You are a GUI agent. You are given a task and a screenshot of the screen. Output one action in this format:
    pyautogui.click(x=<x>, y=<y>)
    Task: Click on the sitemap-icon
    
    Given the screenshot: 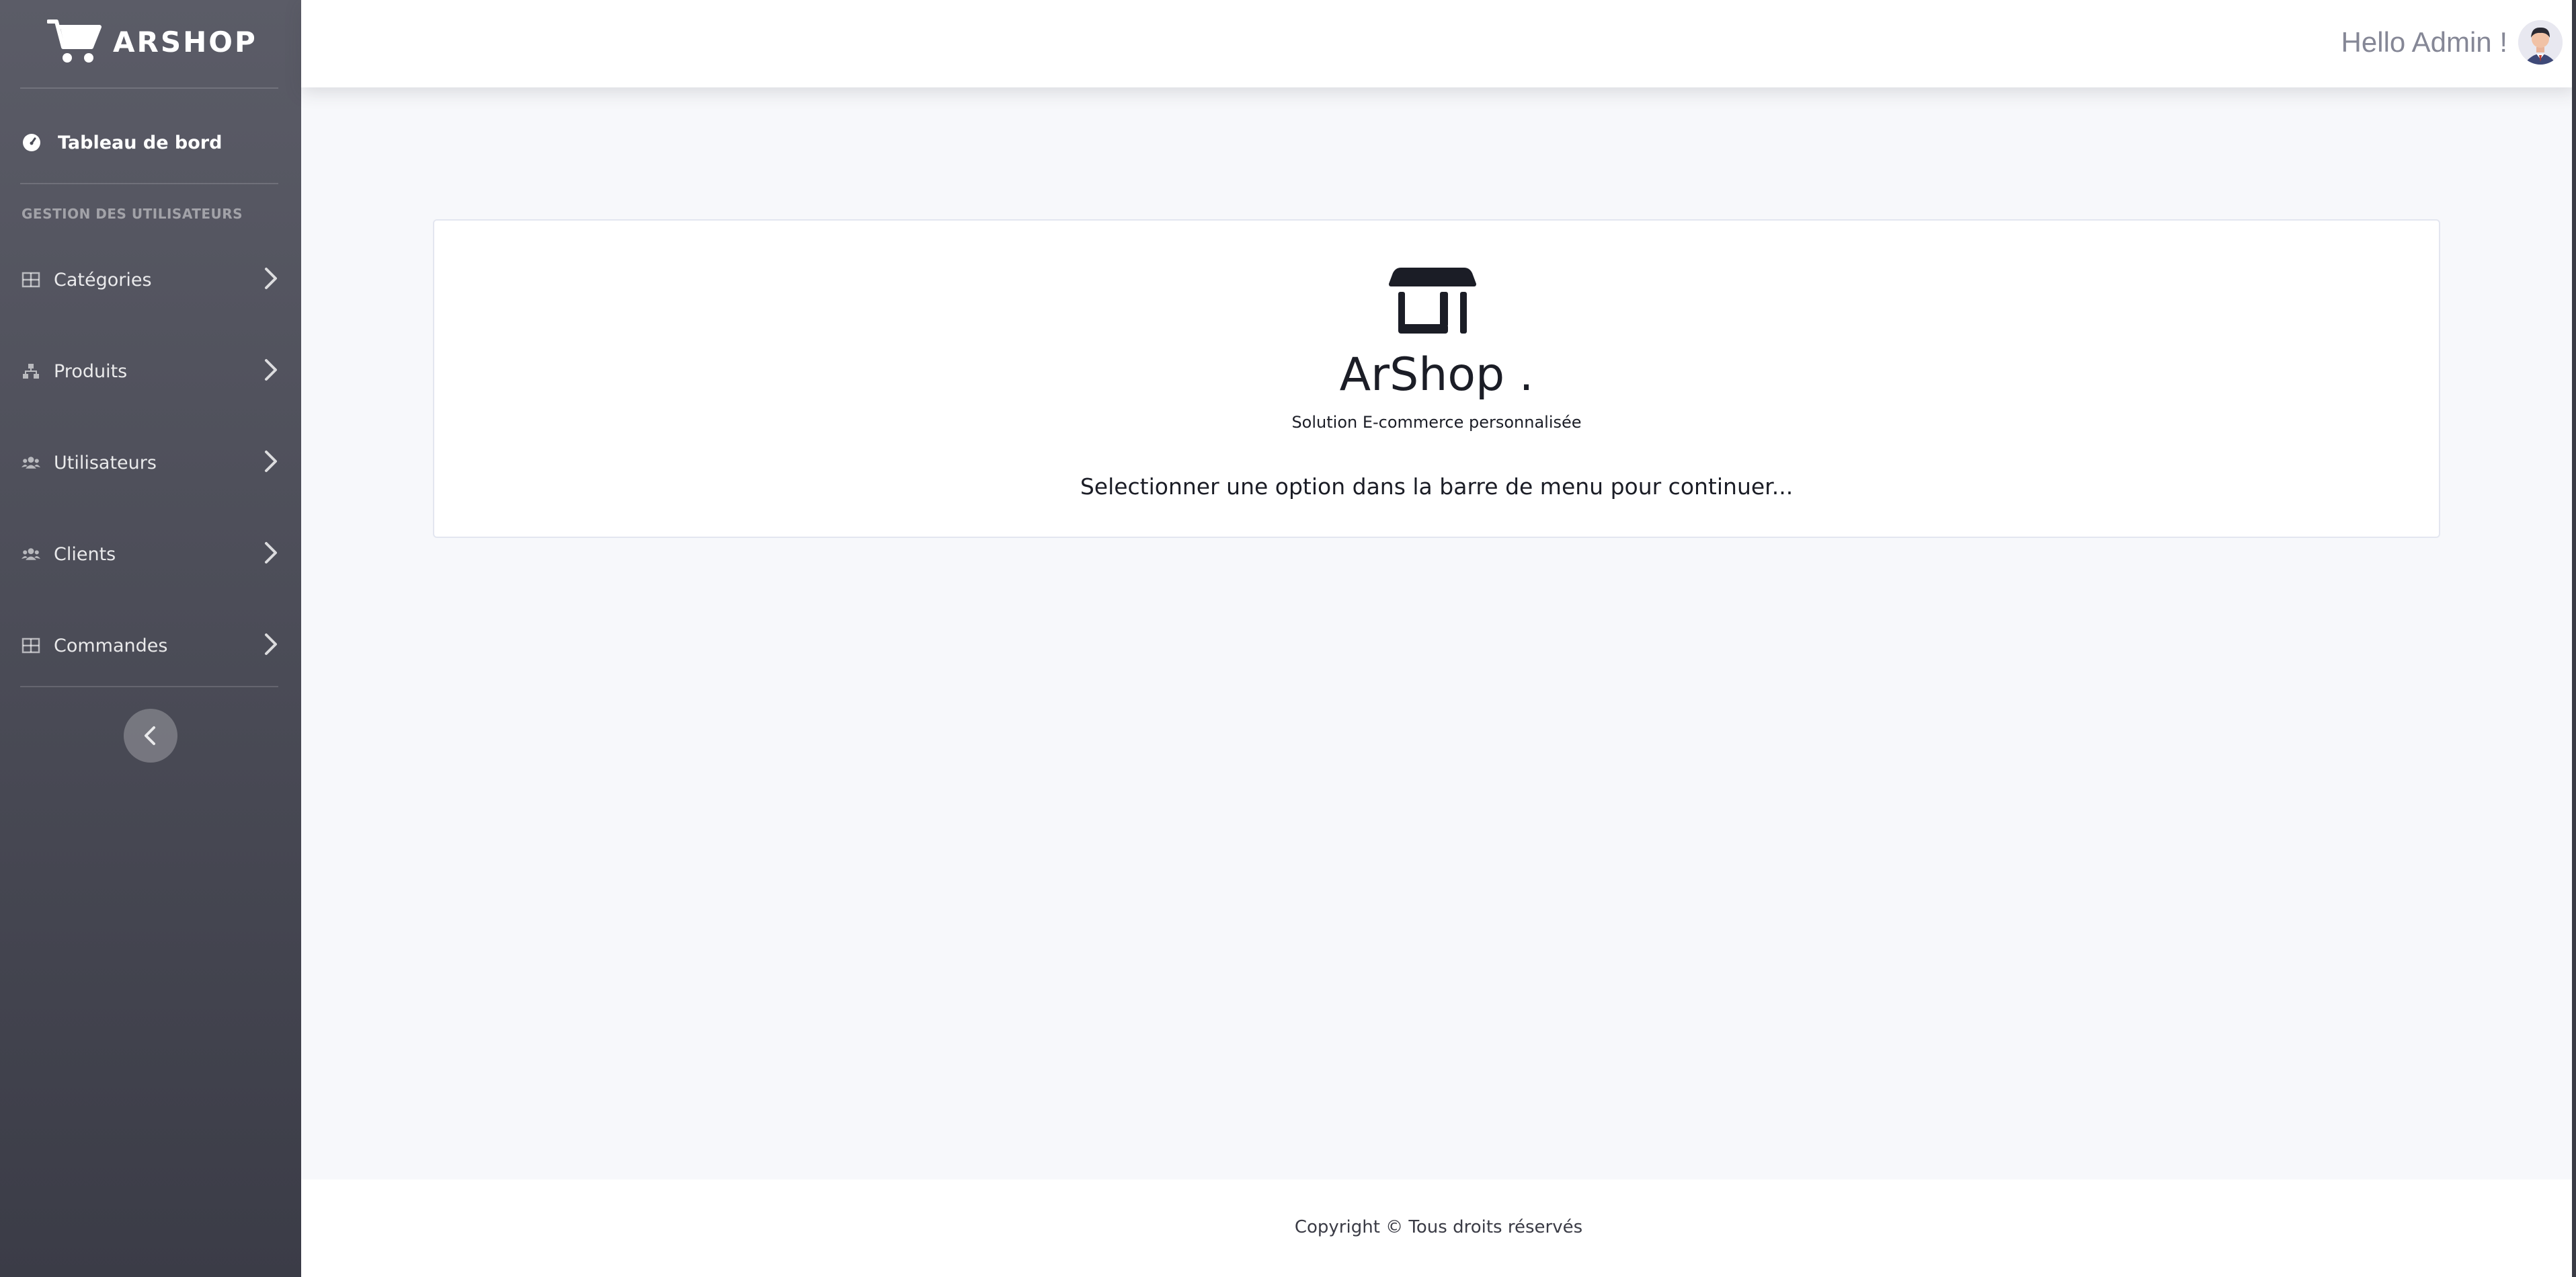 What is the action you would take?
    pyautogui.click(x=31, y=371)
    